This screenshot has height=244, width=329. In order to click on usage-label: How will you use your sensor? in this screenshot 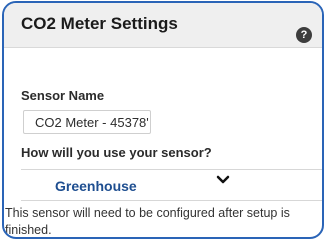, I will do `click(116, 152)`.